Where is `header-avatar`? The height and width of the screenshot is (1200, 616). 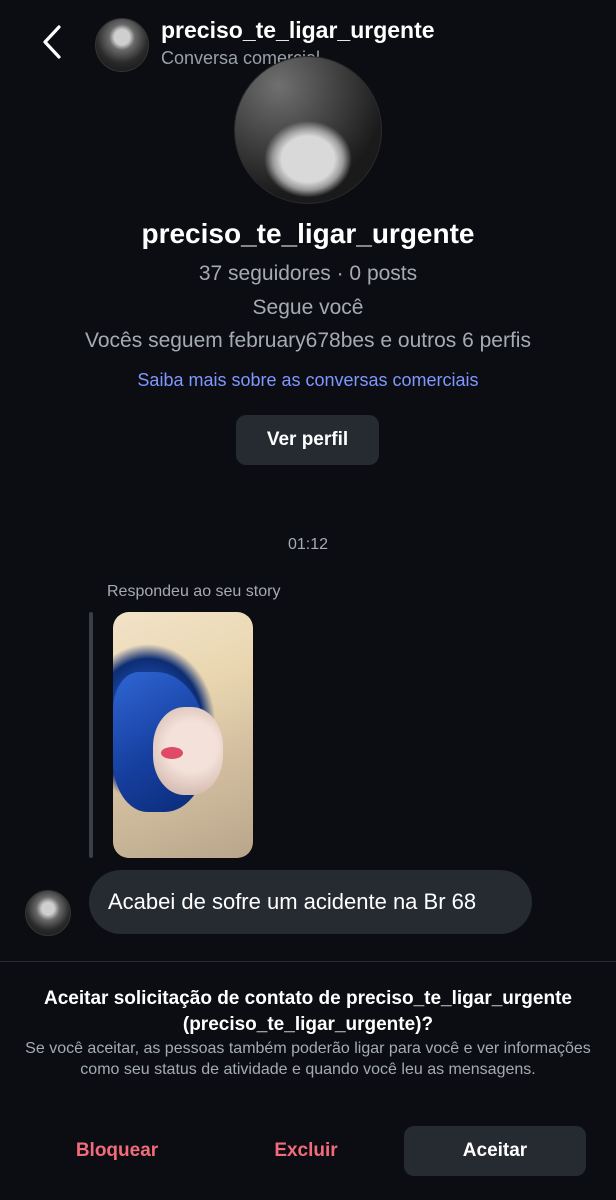
header-avatar is located at coordinates (122, 45).